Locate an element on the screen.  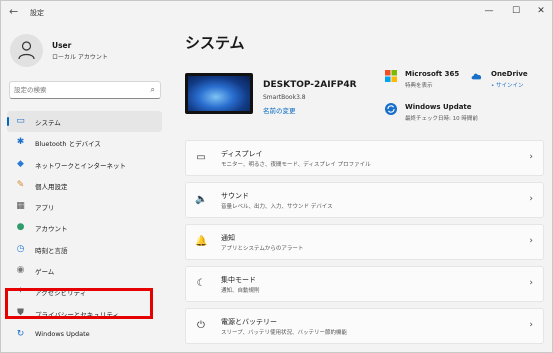
user-name: User is located at coordinates (62, 45).